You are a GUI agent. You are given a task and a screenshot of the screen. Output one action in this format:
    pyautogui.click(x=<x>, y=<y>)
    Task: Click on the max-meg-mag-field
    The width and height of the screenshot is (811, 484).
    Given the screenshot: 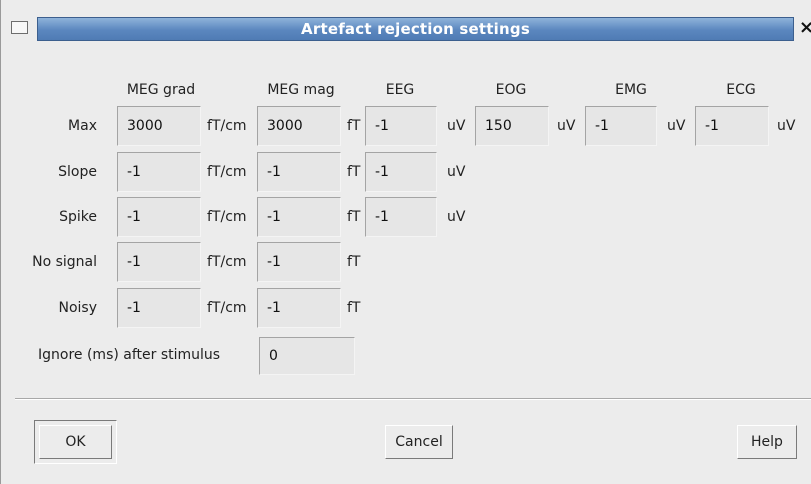 What is the action you would take?
    pyautogui.click(x=299, y=126)
    